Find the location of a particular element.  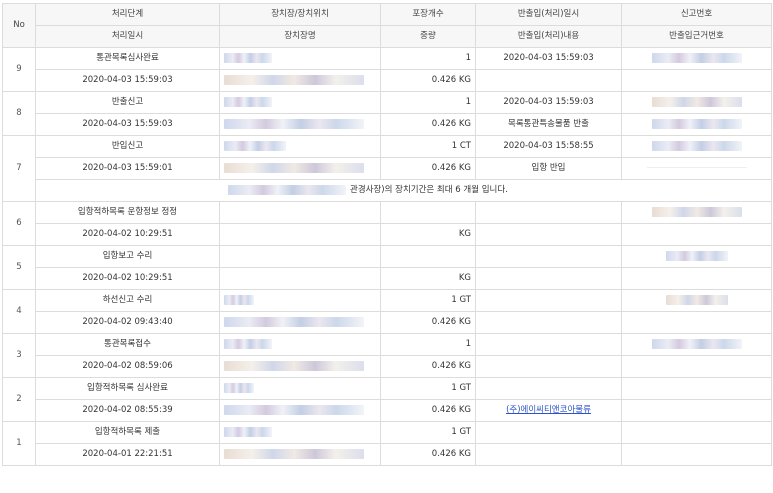

notice-text: 관경사장)의 장치기간은 최대 6 개월 입니다. is located at coordinates (429, 190).